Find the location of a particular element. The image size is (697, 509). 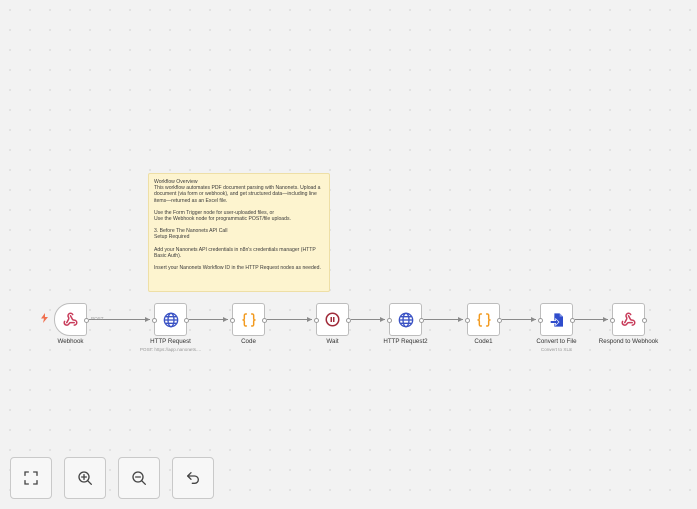

node-label: HTTP Request2 is located at coordinates (405, 341).